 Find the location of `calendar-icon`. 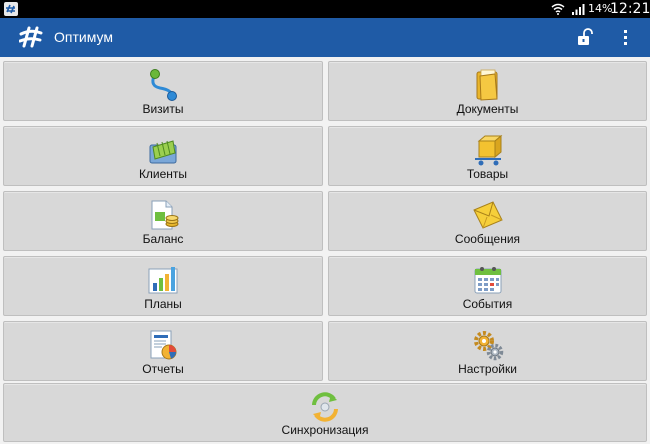

calendar-icon is located at coordinates (487, 280).